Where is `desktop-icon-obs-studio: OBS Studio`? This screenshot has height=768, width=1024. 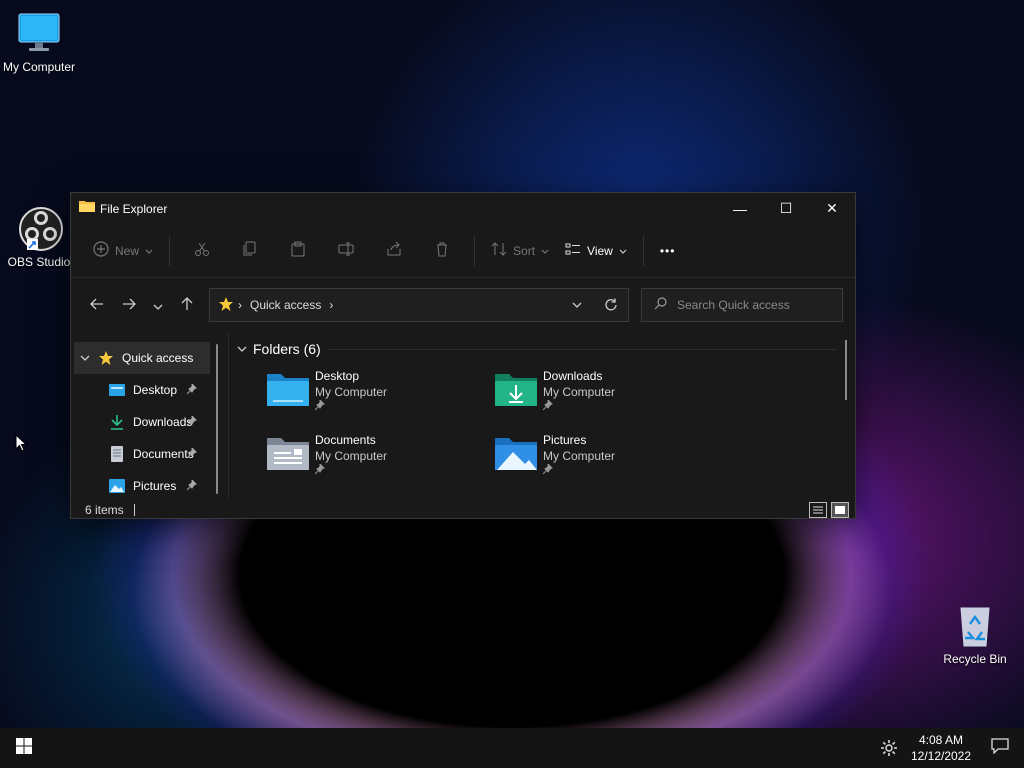 desktop-icon-obs-studio: OBS Studio is located at coordinates (39, 237).